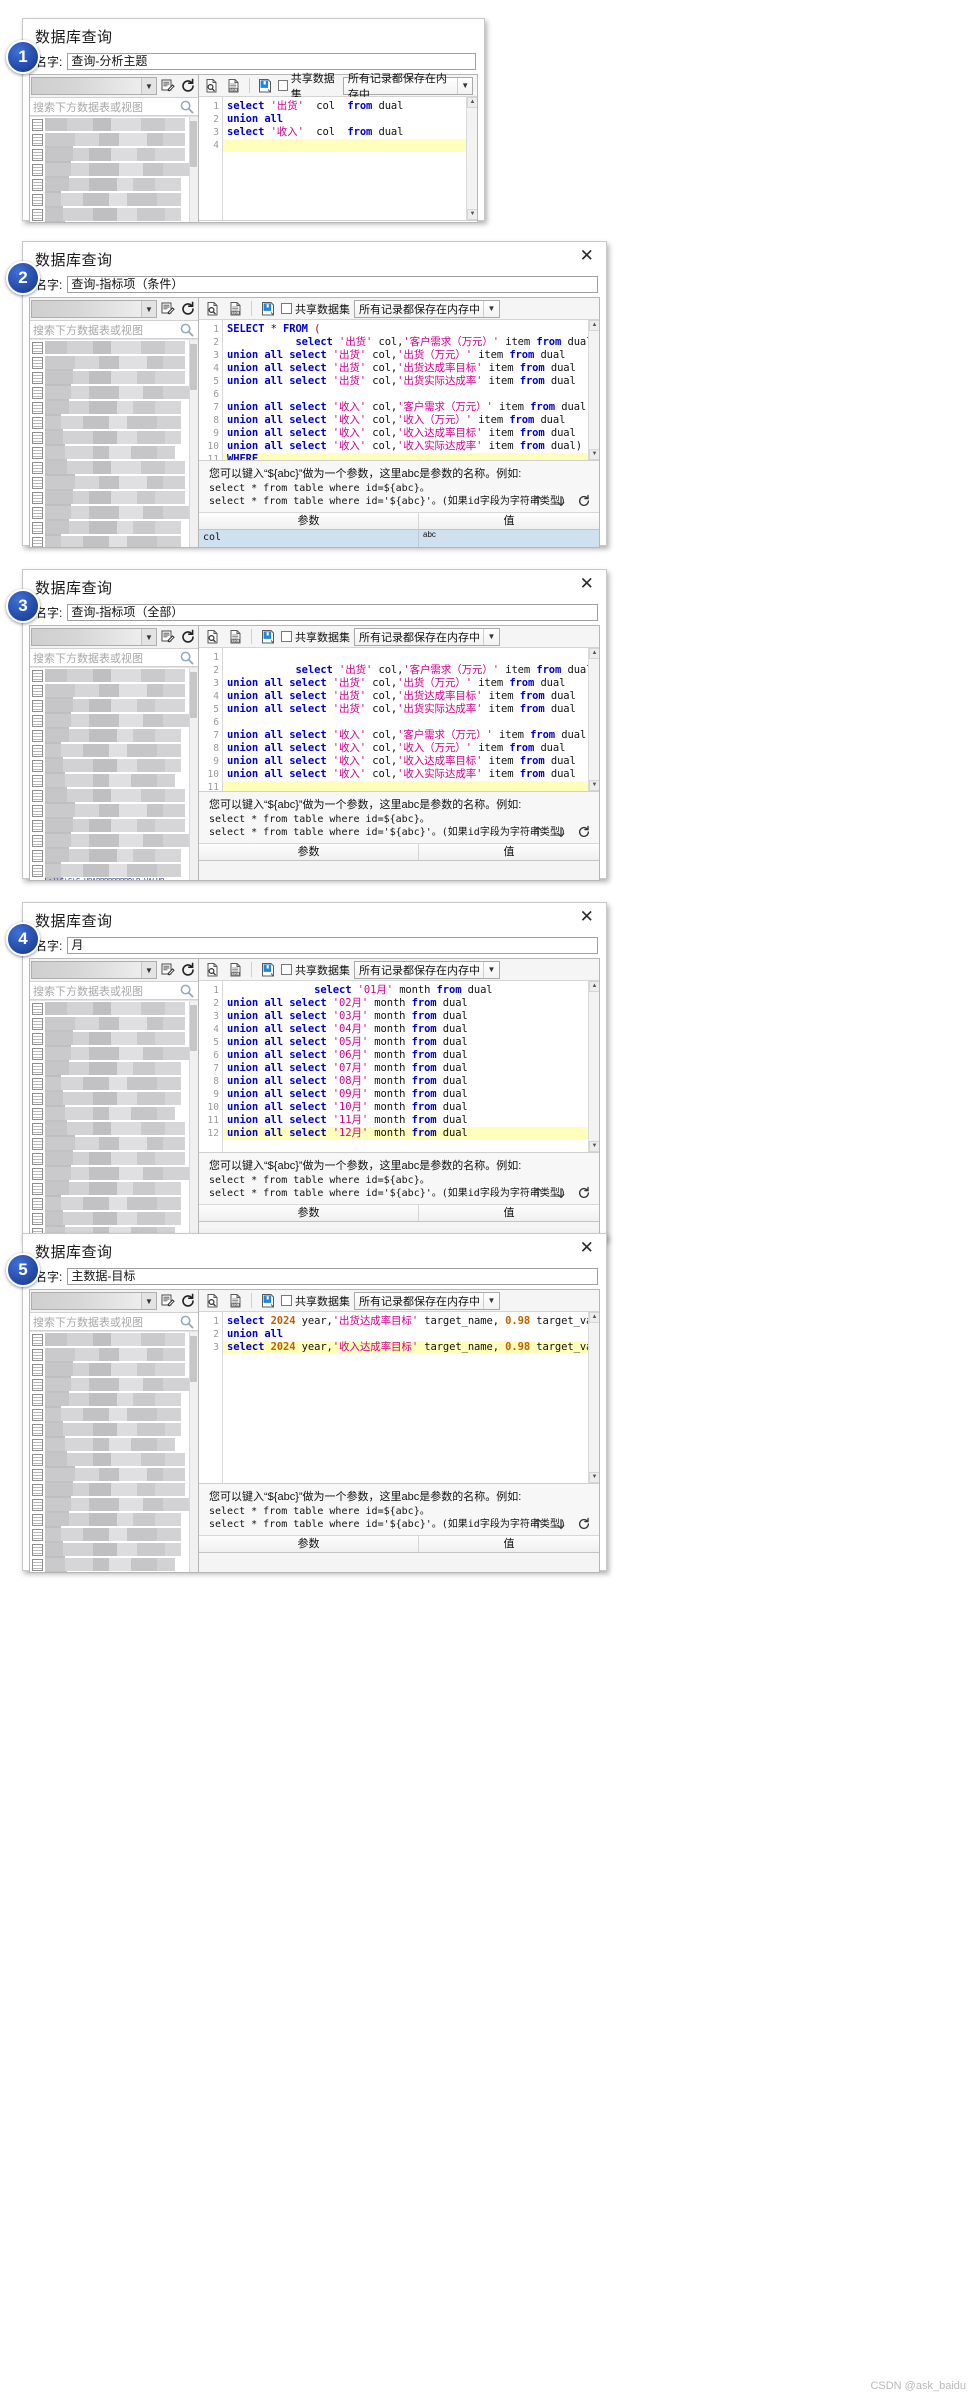  What do you see at coordinates (411, 1094) in the screenshot?
I see `code-line: union all select '09月' month from dual` at bounding box center [411, 1094].